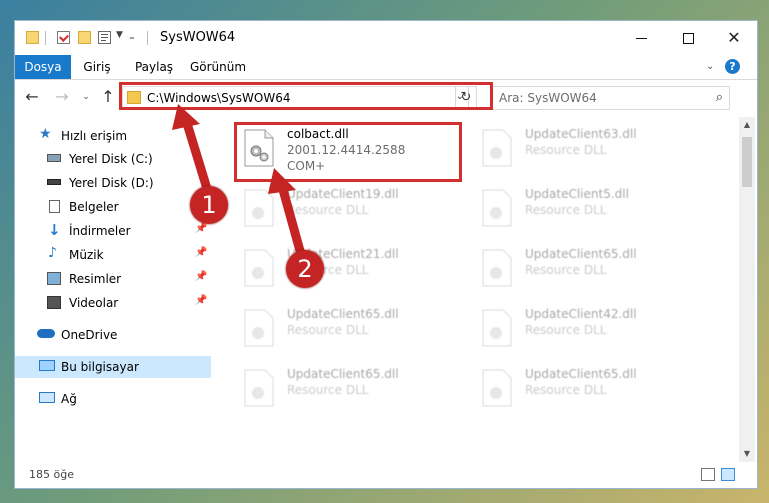  I want to click on step-badge-2: 2, so click(305, 269).